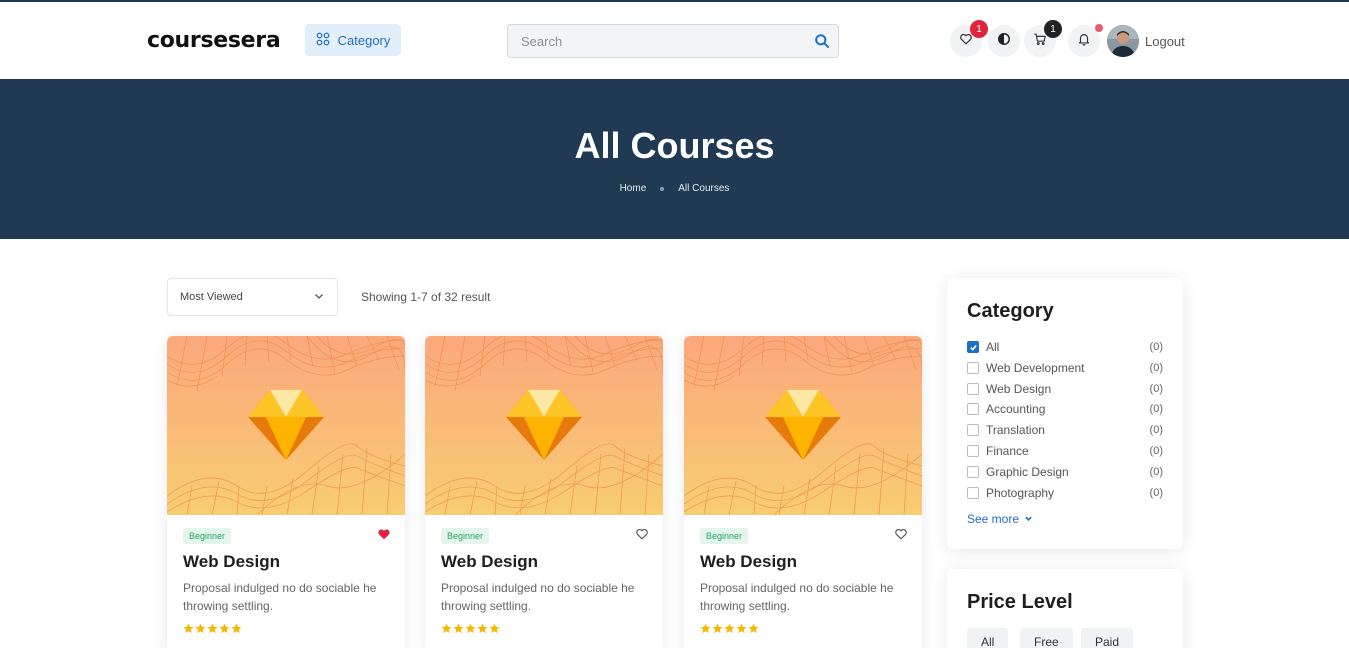 This screenshot has height=648, width=1349. What do you see at coordinates (704, 188) in the screenshot?
I see `breadcrumb-current: All Courses` at bounding box center [704, 188].